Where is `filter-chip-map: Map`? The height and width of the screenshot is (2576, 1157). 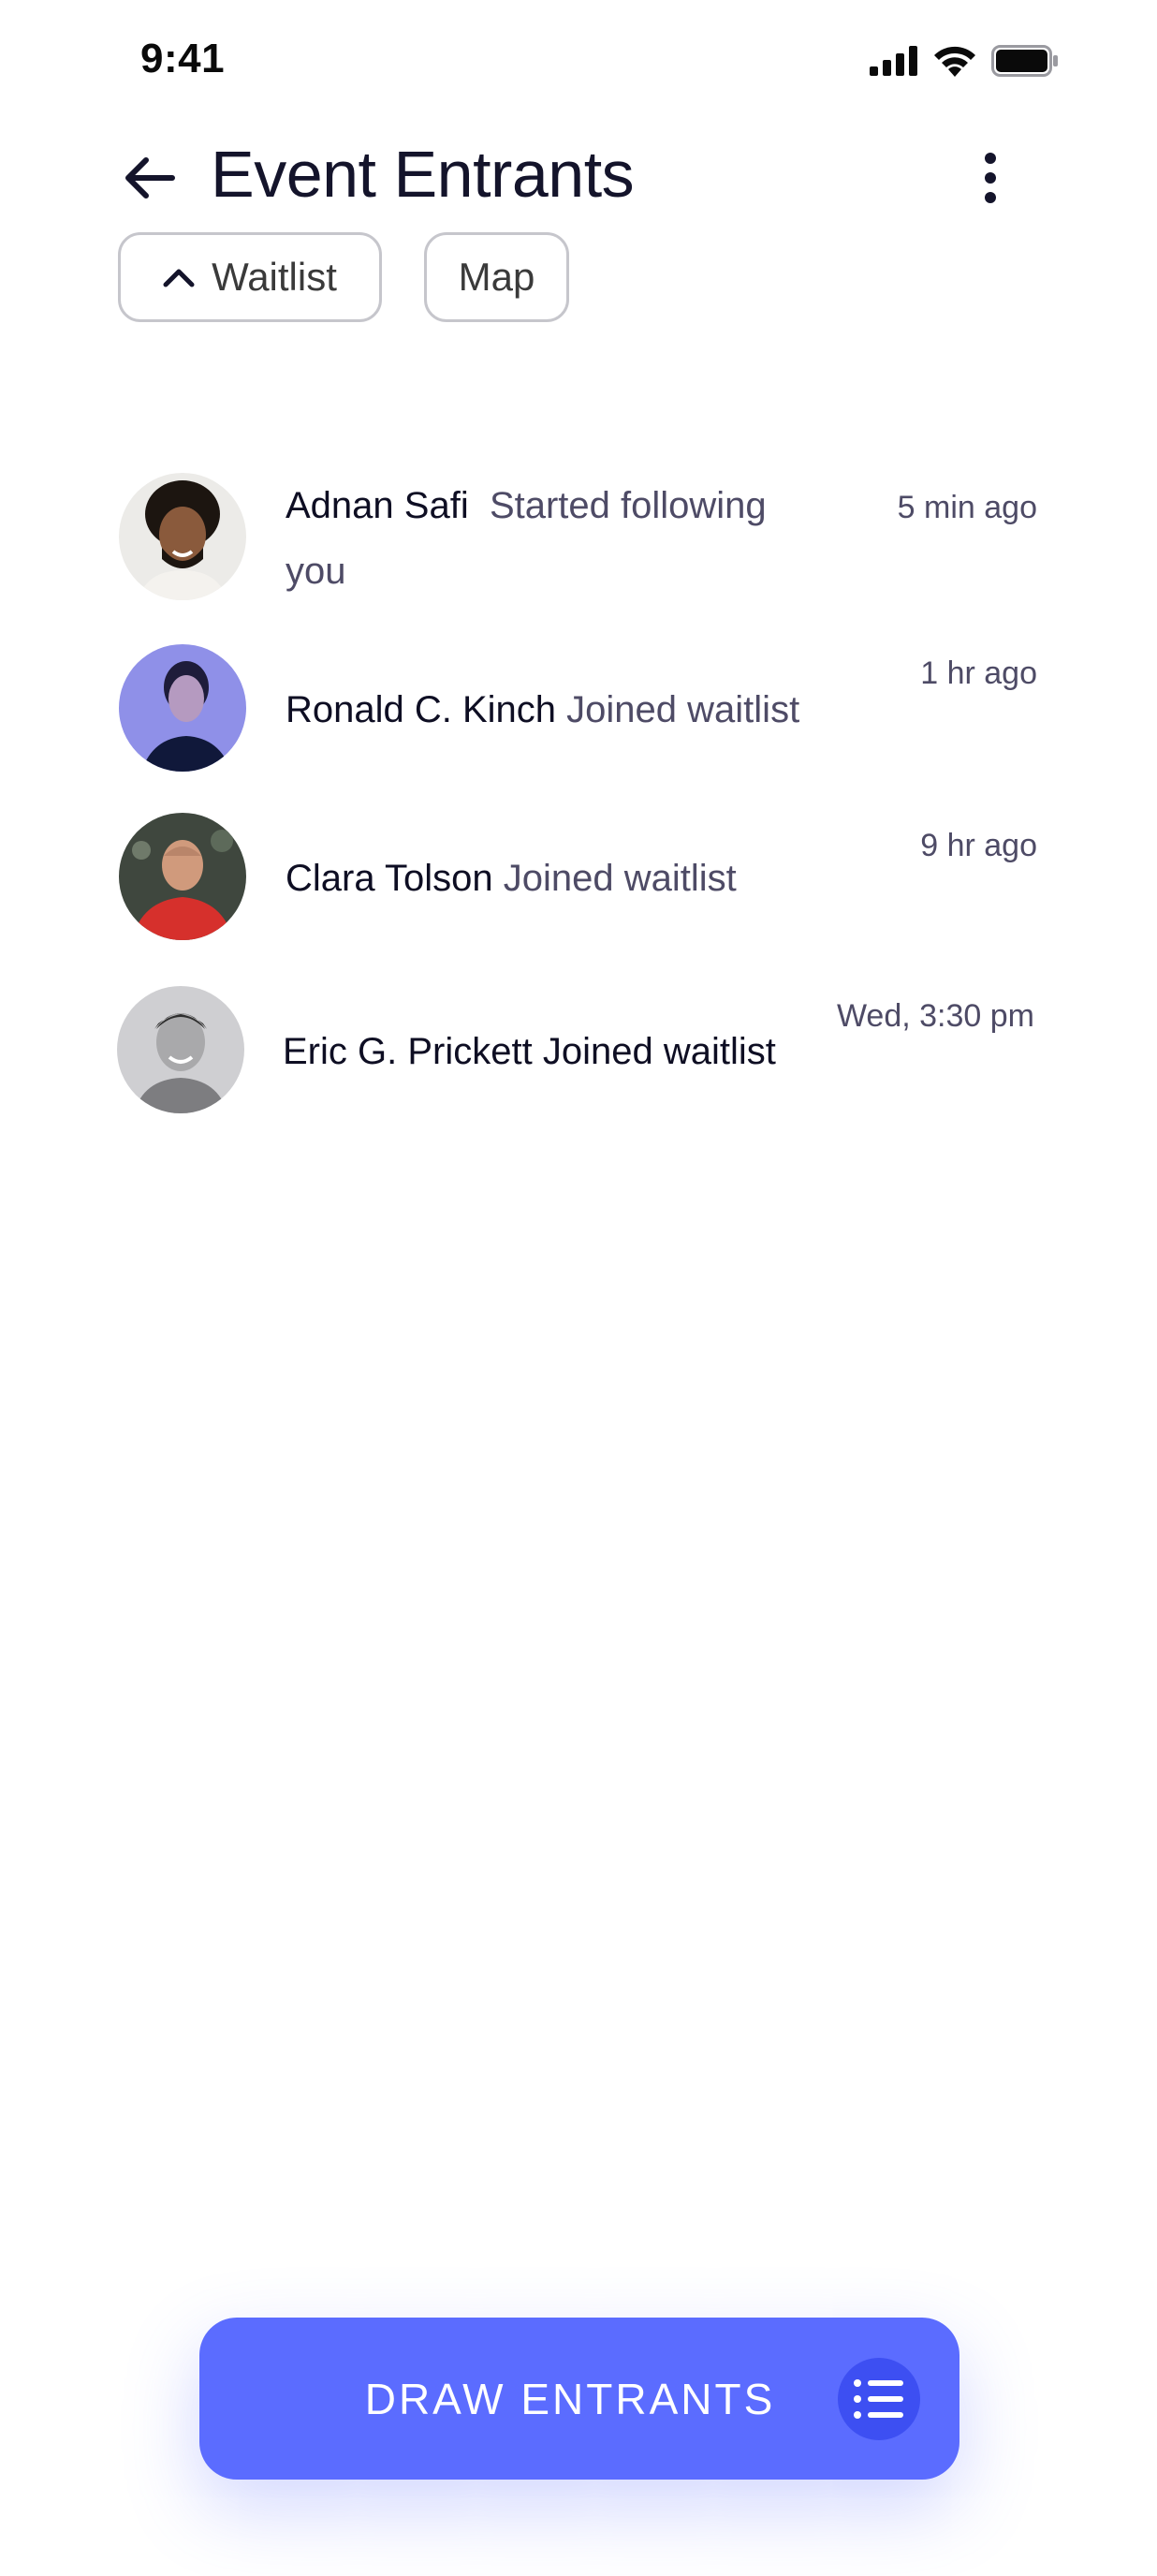 filter-chip-map: Map is located at coordinates (496, 277).